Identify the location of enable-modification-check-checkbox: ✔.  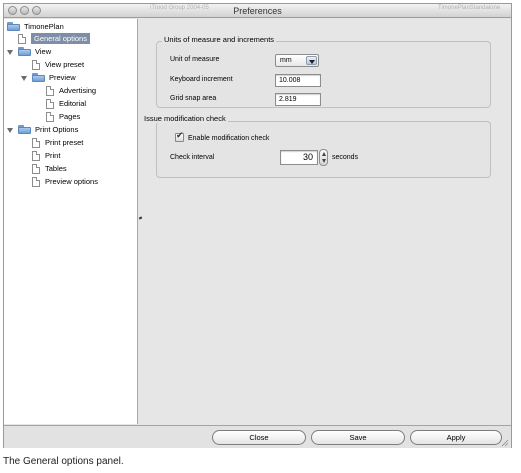
(179, 136).